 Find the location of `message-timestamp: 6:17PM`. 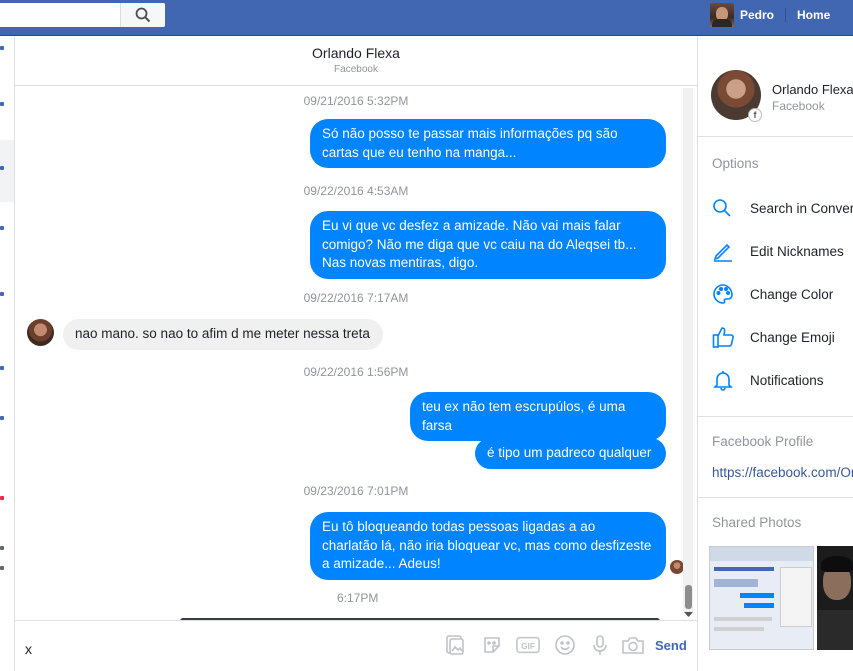

message-timestamp: 6:17PM is located at coordinates (358, 598).